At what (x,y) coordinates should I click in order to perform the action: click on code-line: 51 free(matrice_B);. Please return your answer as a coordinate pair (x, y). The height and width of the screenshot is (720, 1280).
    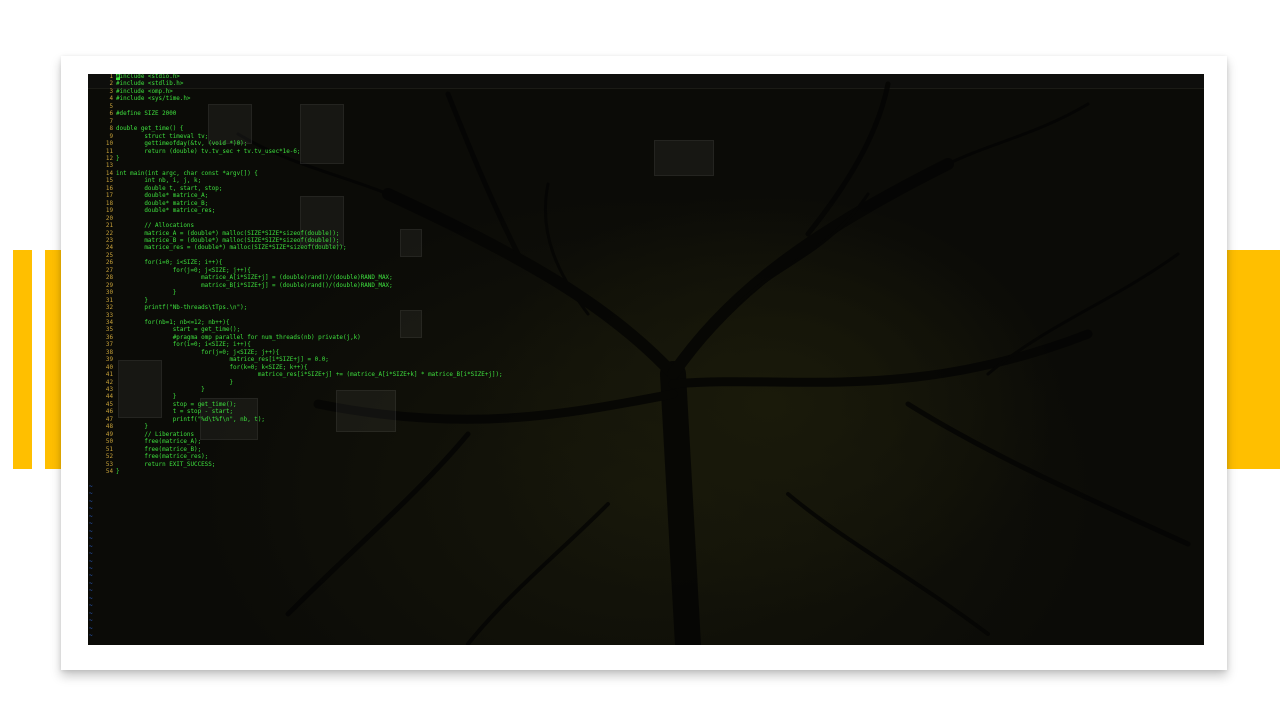
    Looking at the image, I should click on (295, 450).